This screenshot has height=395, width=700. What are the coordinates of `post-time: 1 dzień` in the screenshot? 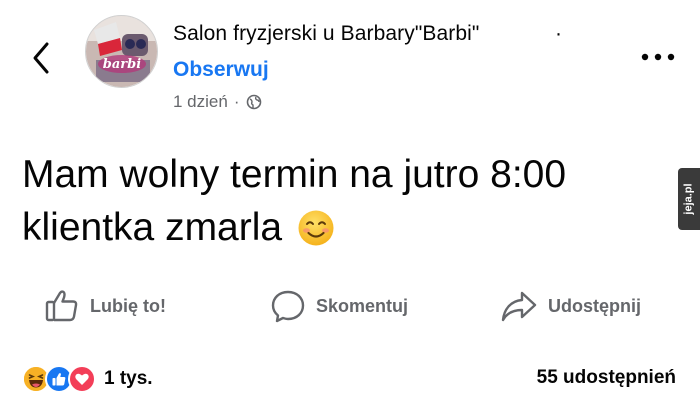 It's located at (200, 102).